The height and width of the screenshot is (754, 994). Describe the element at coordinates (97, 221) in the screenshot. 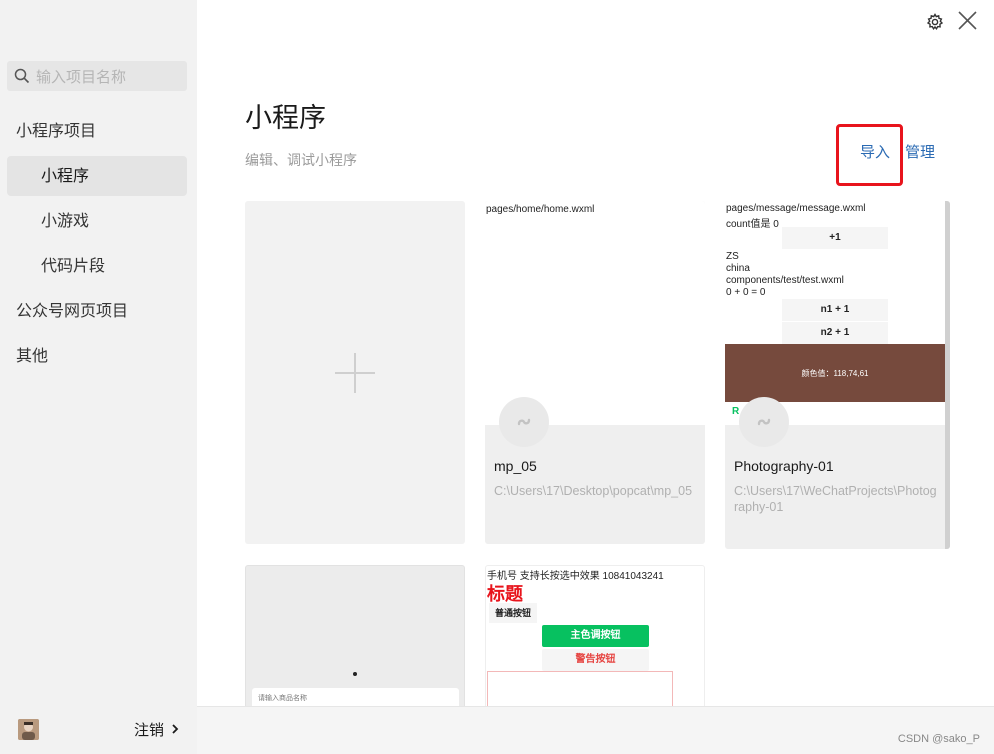

I see `sidebar-item-minigame: 小游戏` at that location.